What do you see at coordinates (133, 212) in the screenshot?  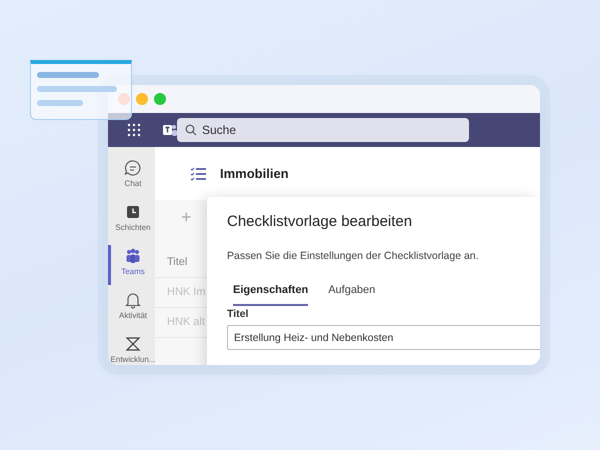 I see `clock-icon` at bounding box center [133, 212].